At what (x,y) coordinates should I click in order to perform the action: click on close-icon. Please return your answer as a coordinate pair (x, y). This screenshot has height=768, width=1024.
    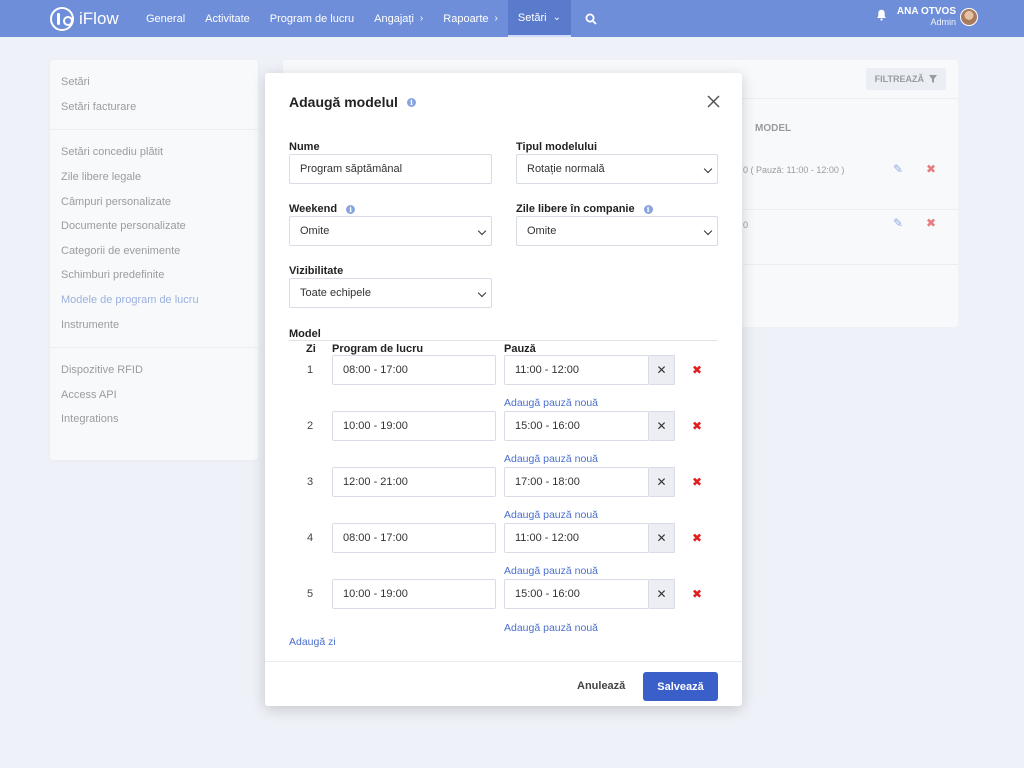
    Looking at the image, I should click on (713, 101).